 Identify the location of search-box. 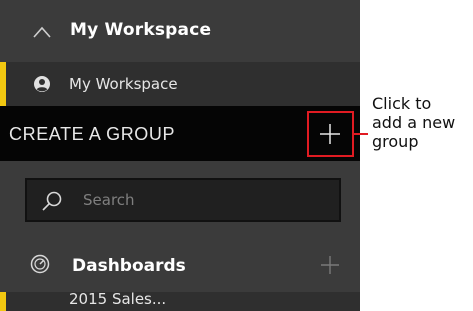
(183, 200).